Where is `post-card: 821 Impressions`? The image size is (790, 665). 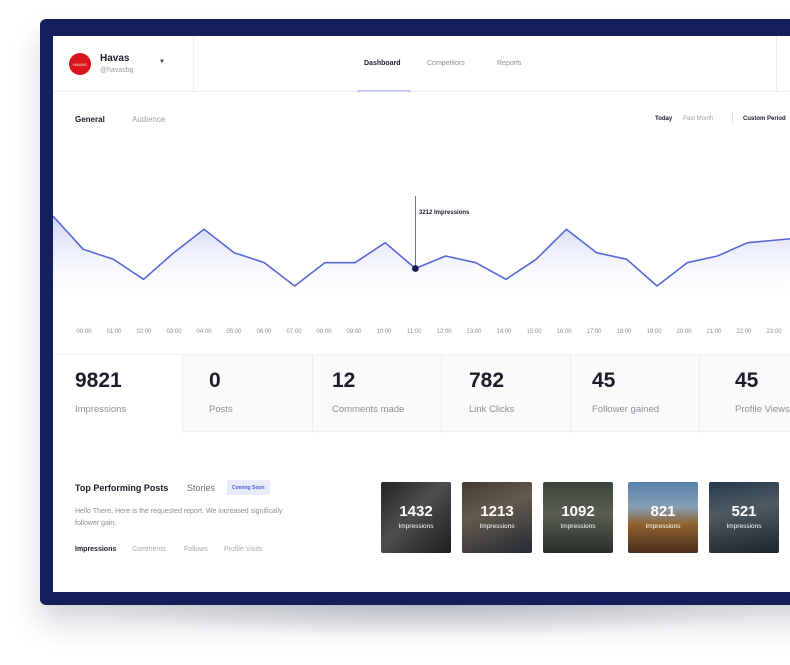 post-card: 821 Impressions is located at coordinates (663, 517).